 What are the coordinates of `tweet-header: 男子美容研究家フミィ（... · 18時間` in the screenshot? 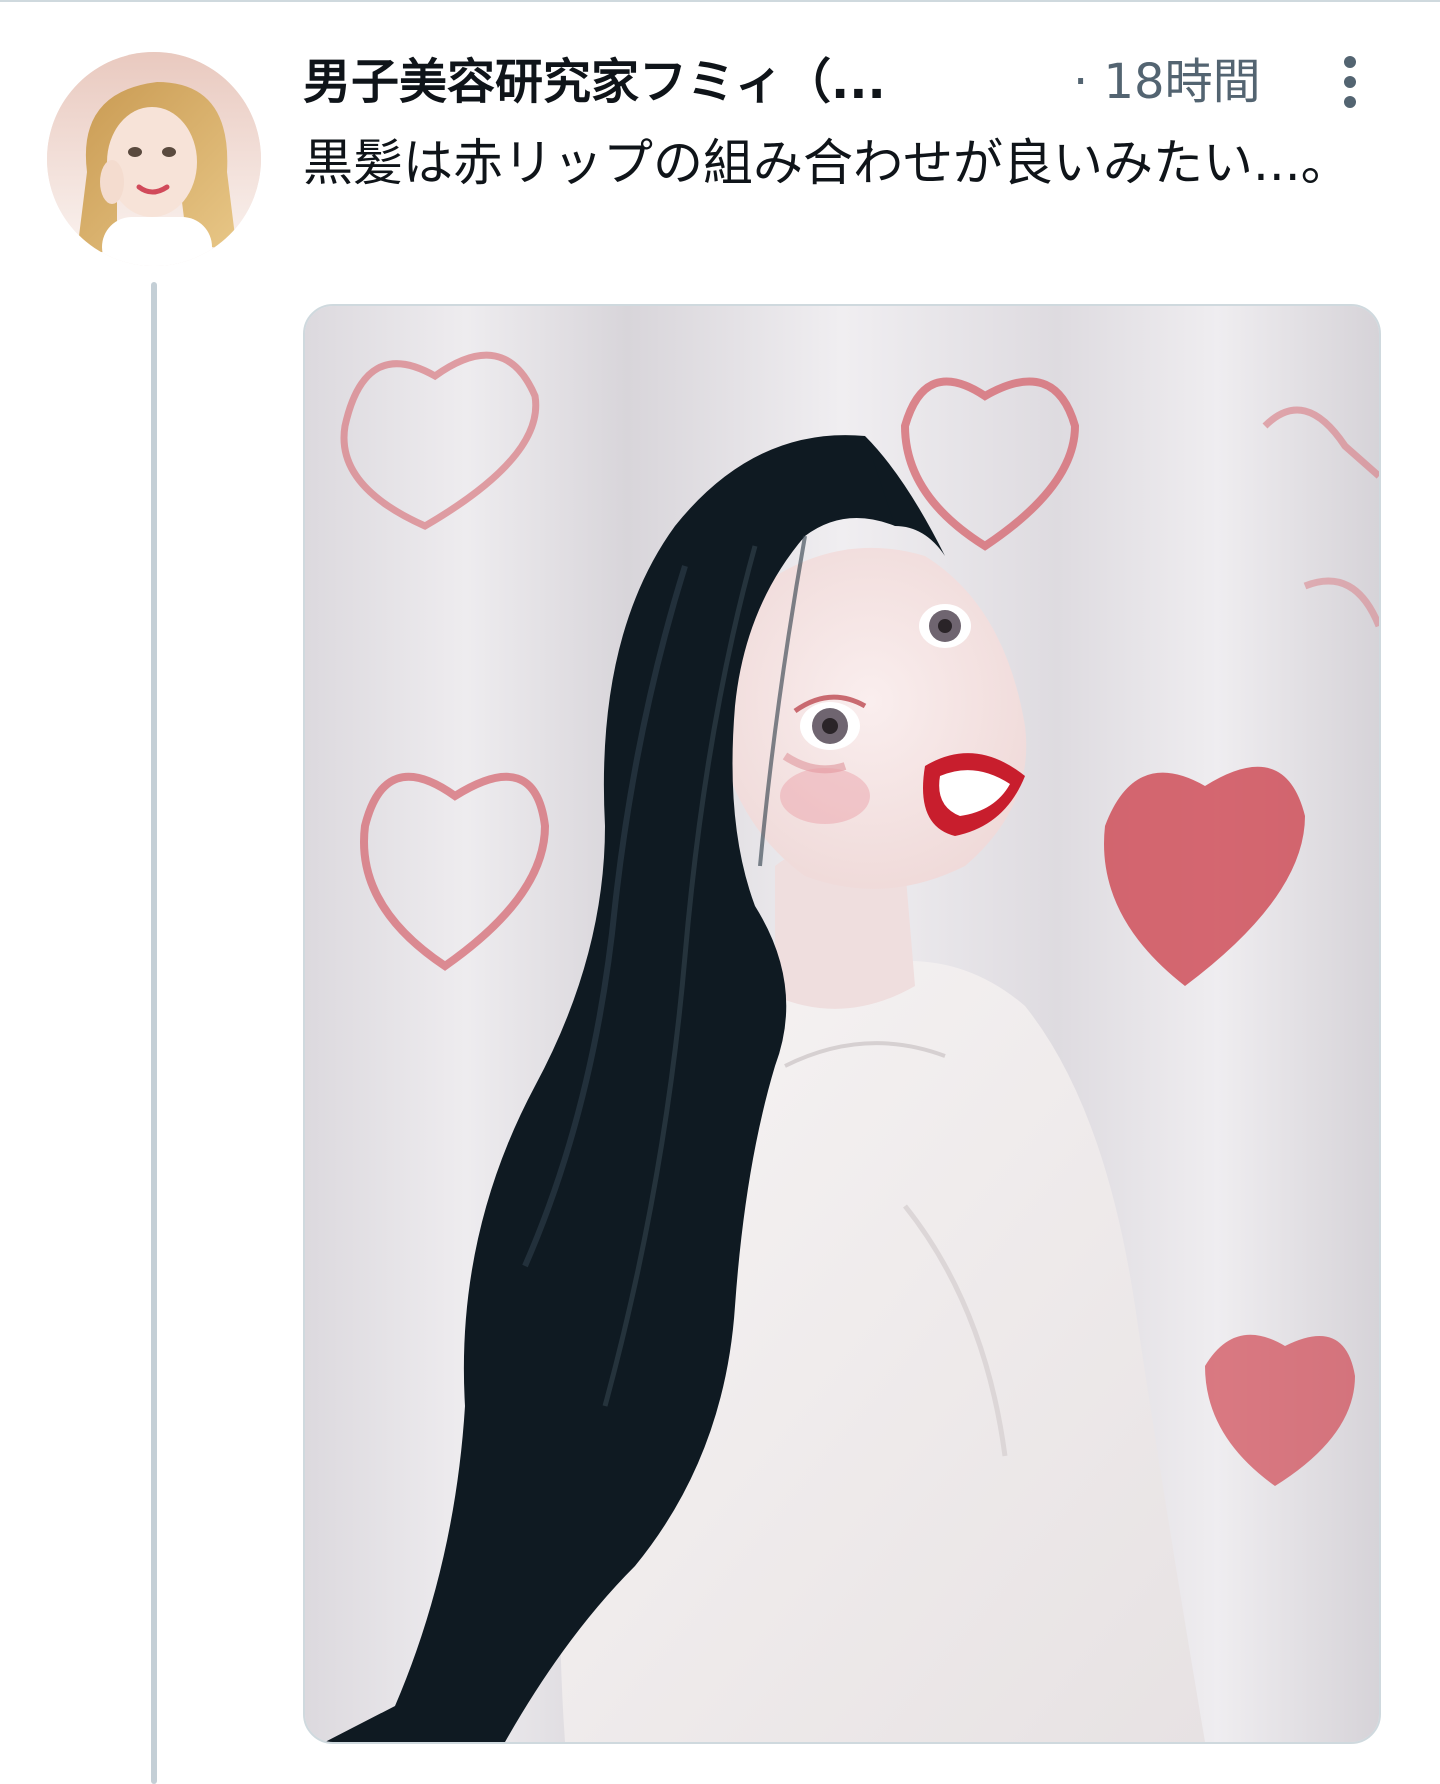 It's located at (858, 82).